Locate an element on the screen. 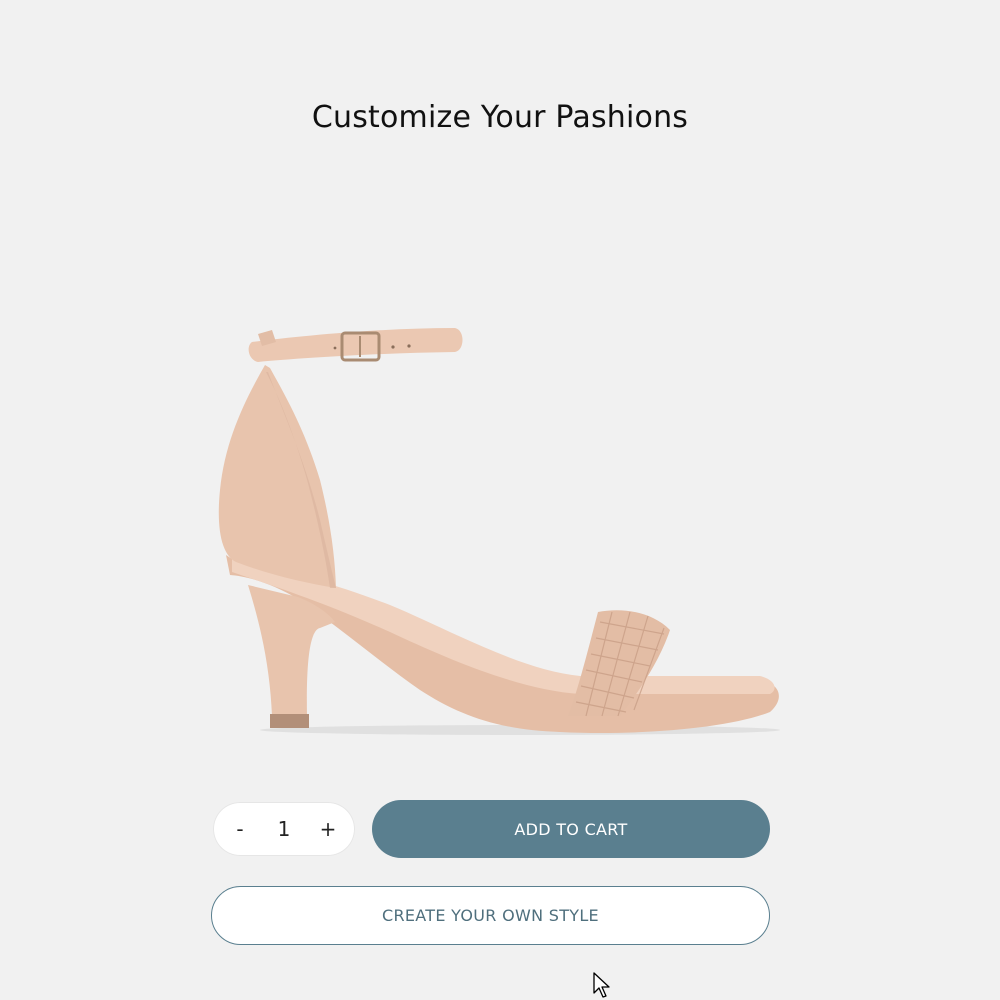 This screenshot has height=1000, width=1000. create-your-own-style-button: CREATE YOUR OWN STYLE is located at coordinates (490, 915).